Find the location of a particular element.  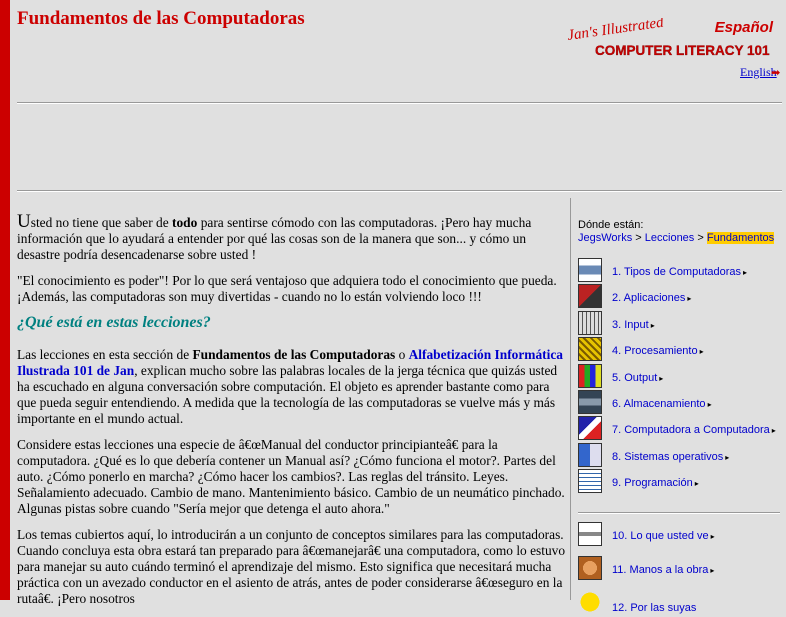

nav-item-programacion: 9. Programación ▸ is located at coordinates (680, 482).